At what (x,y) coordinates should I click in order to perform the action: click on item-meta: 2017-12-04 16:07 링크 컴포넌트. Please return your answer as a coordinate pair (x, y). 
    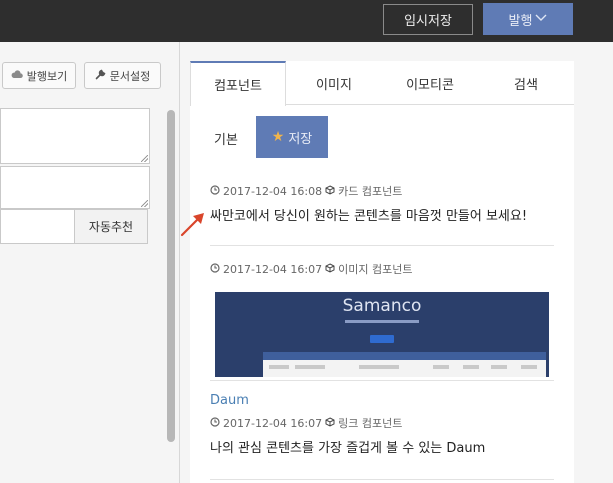
    Looking at the image, I should click on (382, 423).